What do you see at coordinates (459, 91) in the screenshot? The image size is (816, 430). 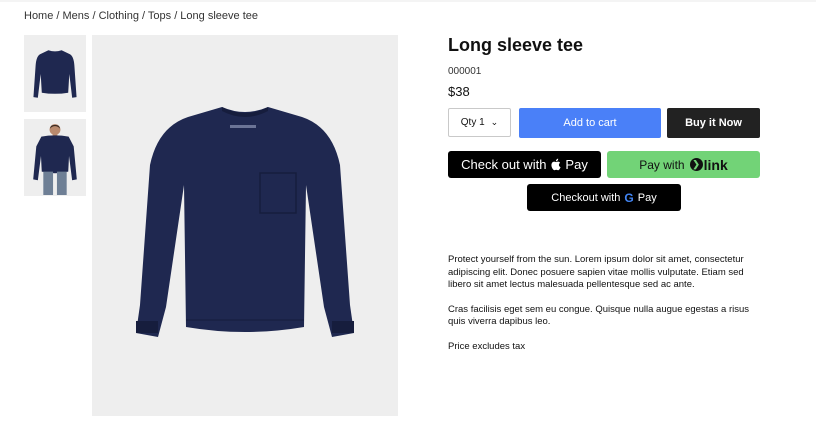 I see `product-price: $38` at bounding box center [459, 91].